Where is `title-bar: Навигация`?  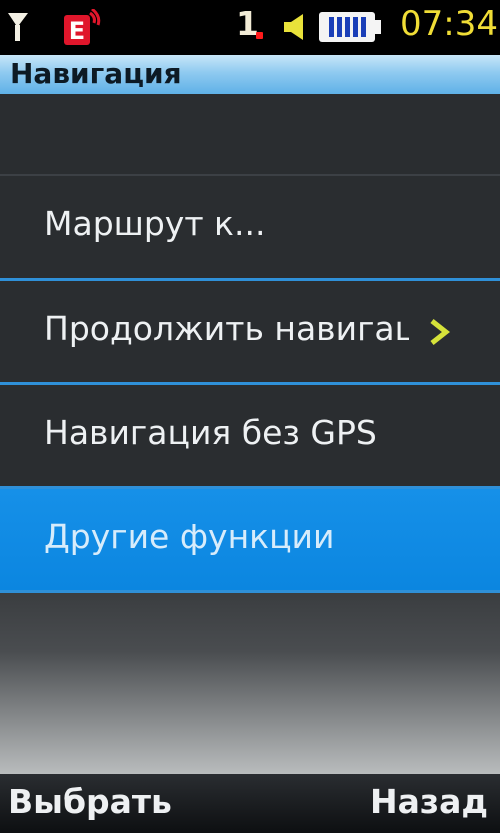 title-bar: Навигация is located at coordinates (250, 74).